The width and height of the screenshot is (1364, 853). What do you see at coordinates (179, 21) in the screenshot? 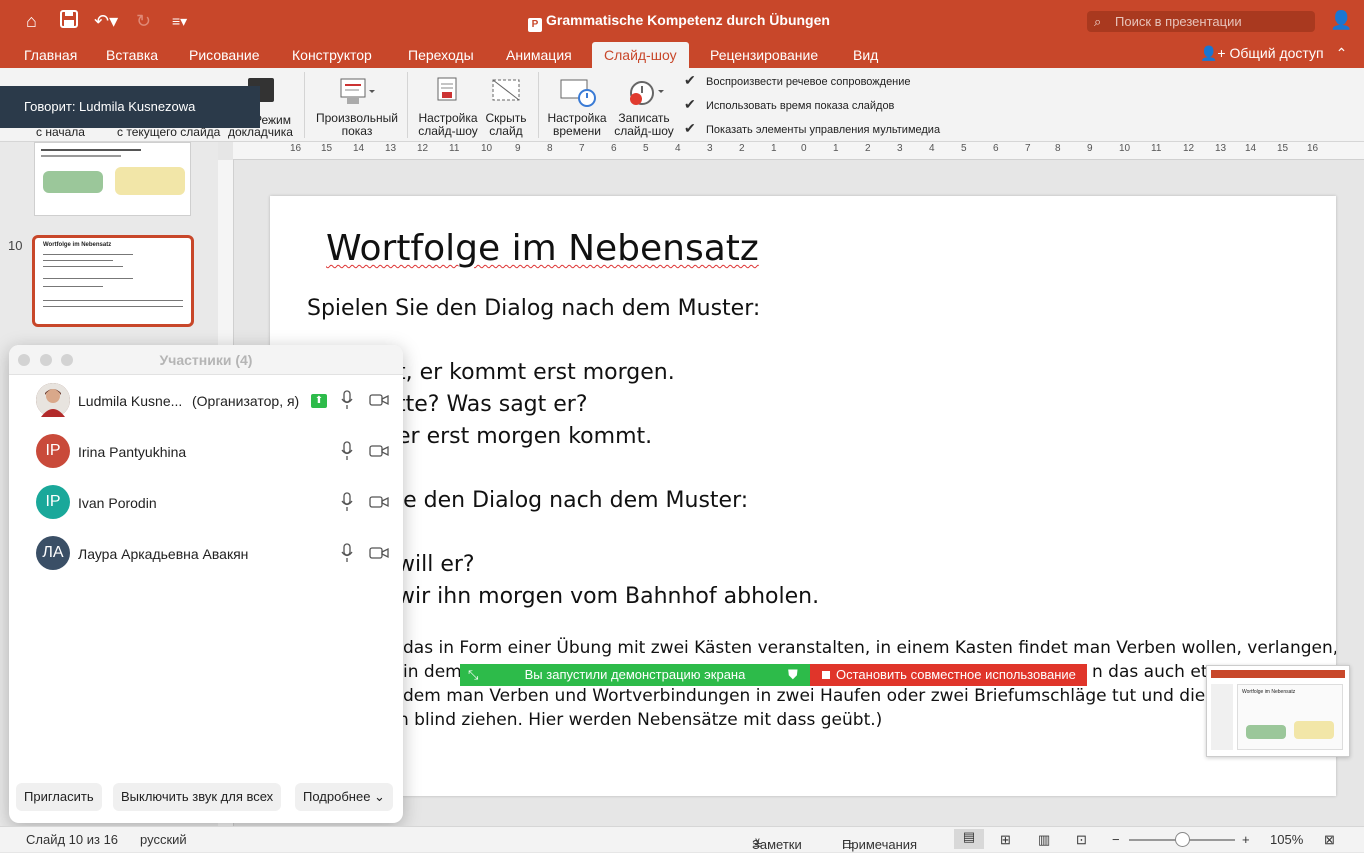
I see `customize-toolbar-icon: ≡▾` at bounding box center [179, 21].